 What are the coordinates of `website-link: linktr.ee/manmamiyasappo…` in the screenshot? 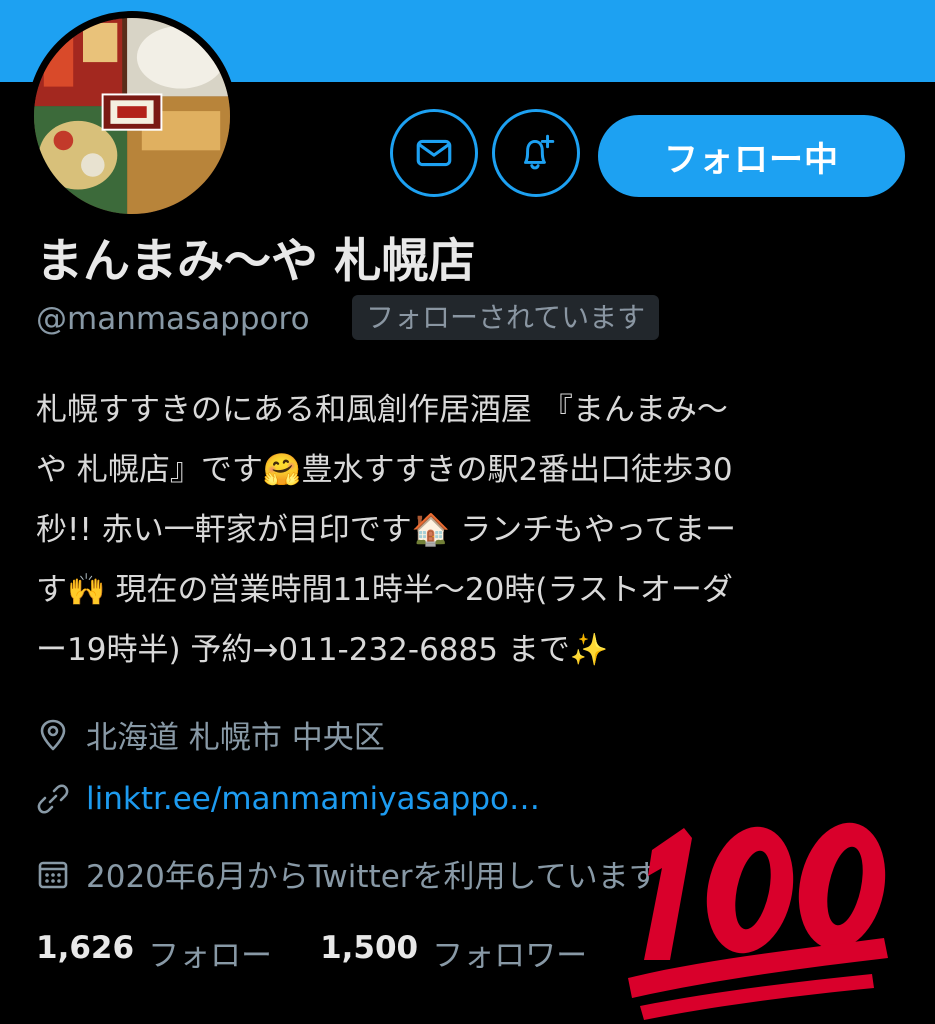 It's located at (313, 799).